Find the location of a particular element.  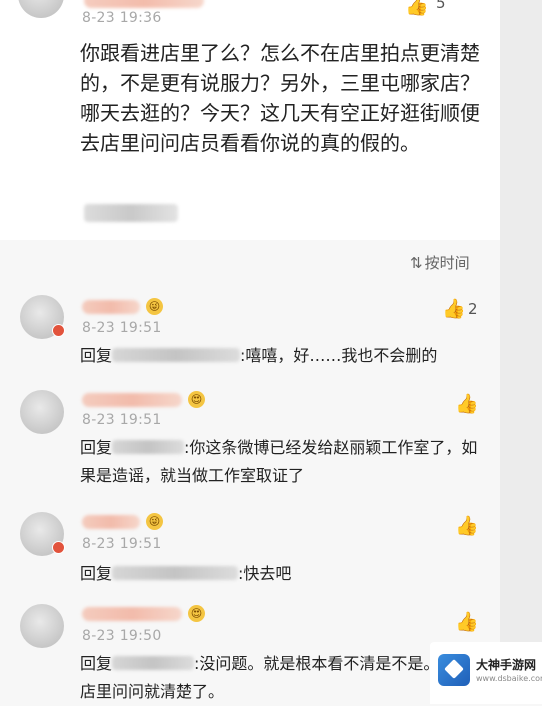

watermark-title: 大神手游网 is located at coordinates (506, 665).